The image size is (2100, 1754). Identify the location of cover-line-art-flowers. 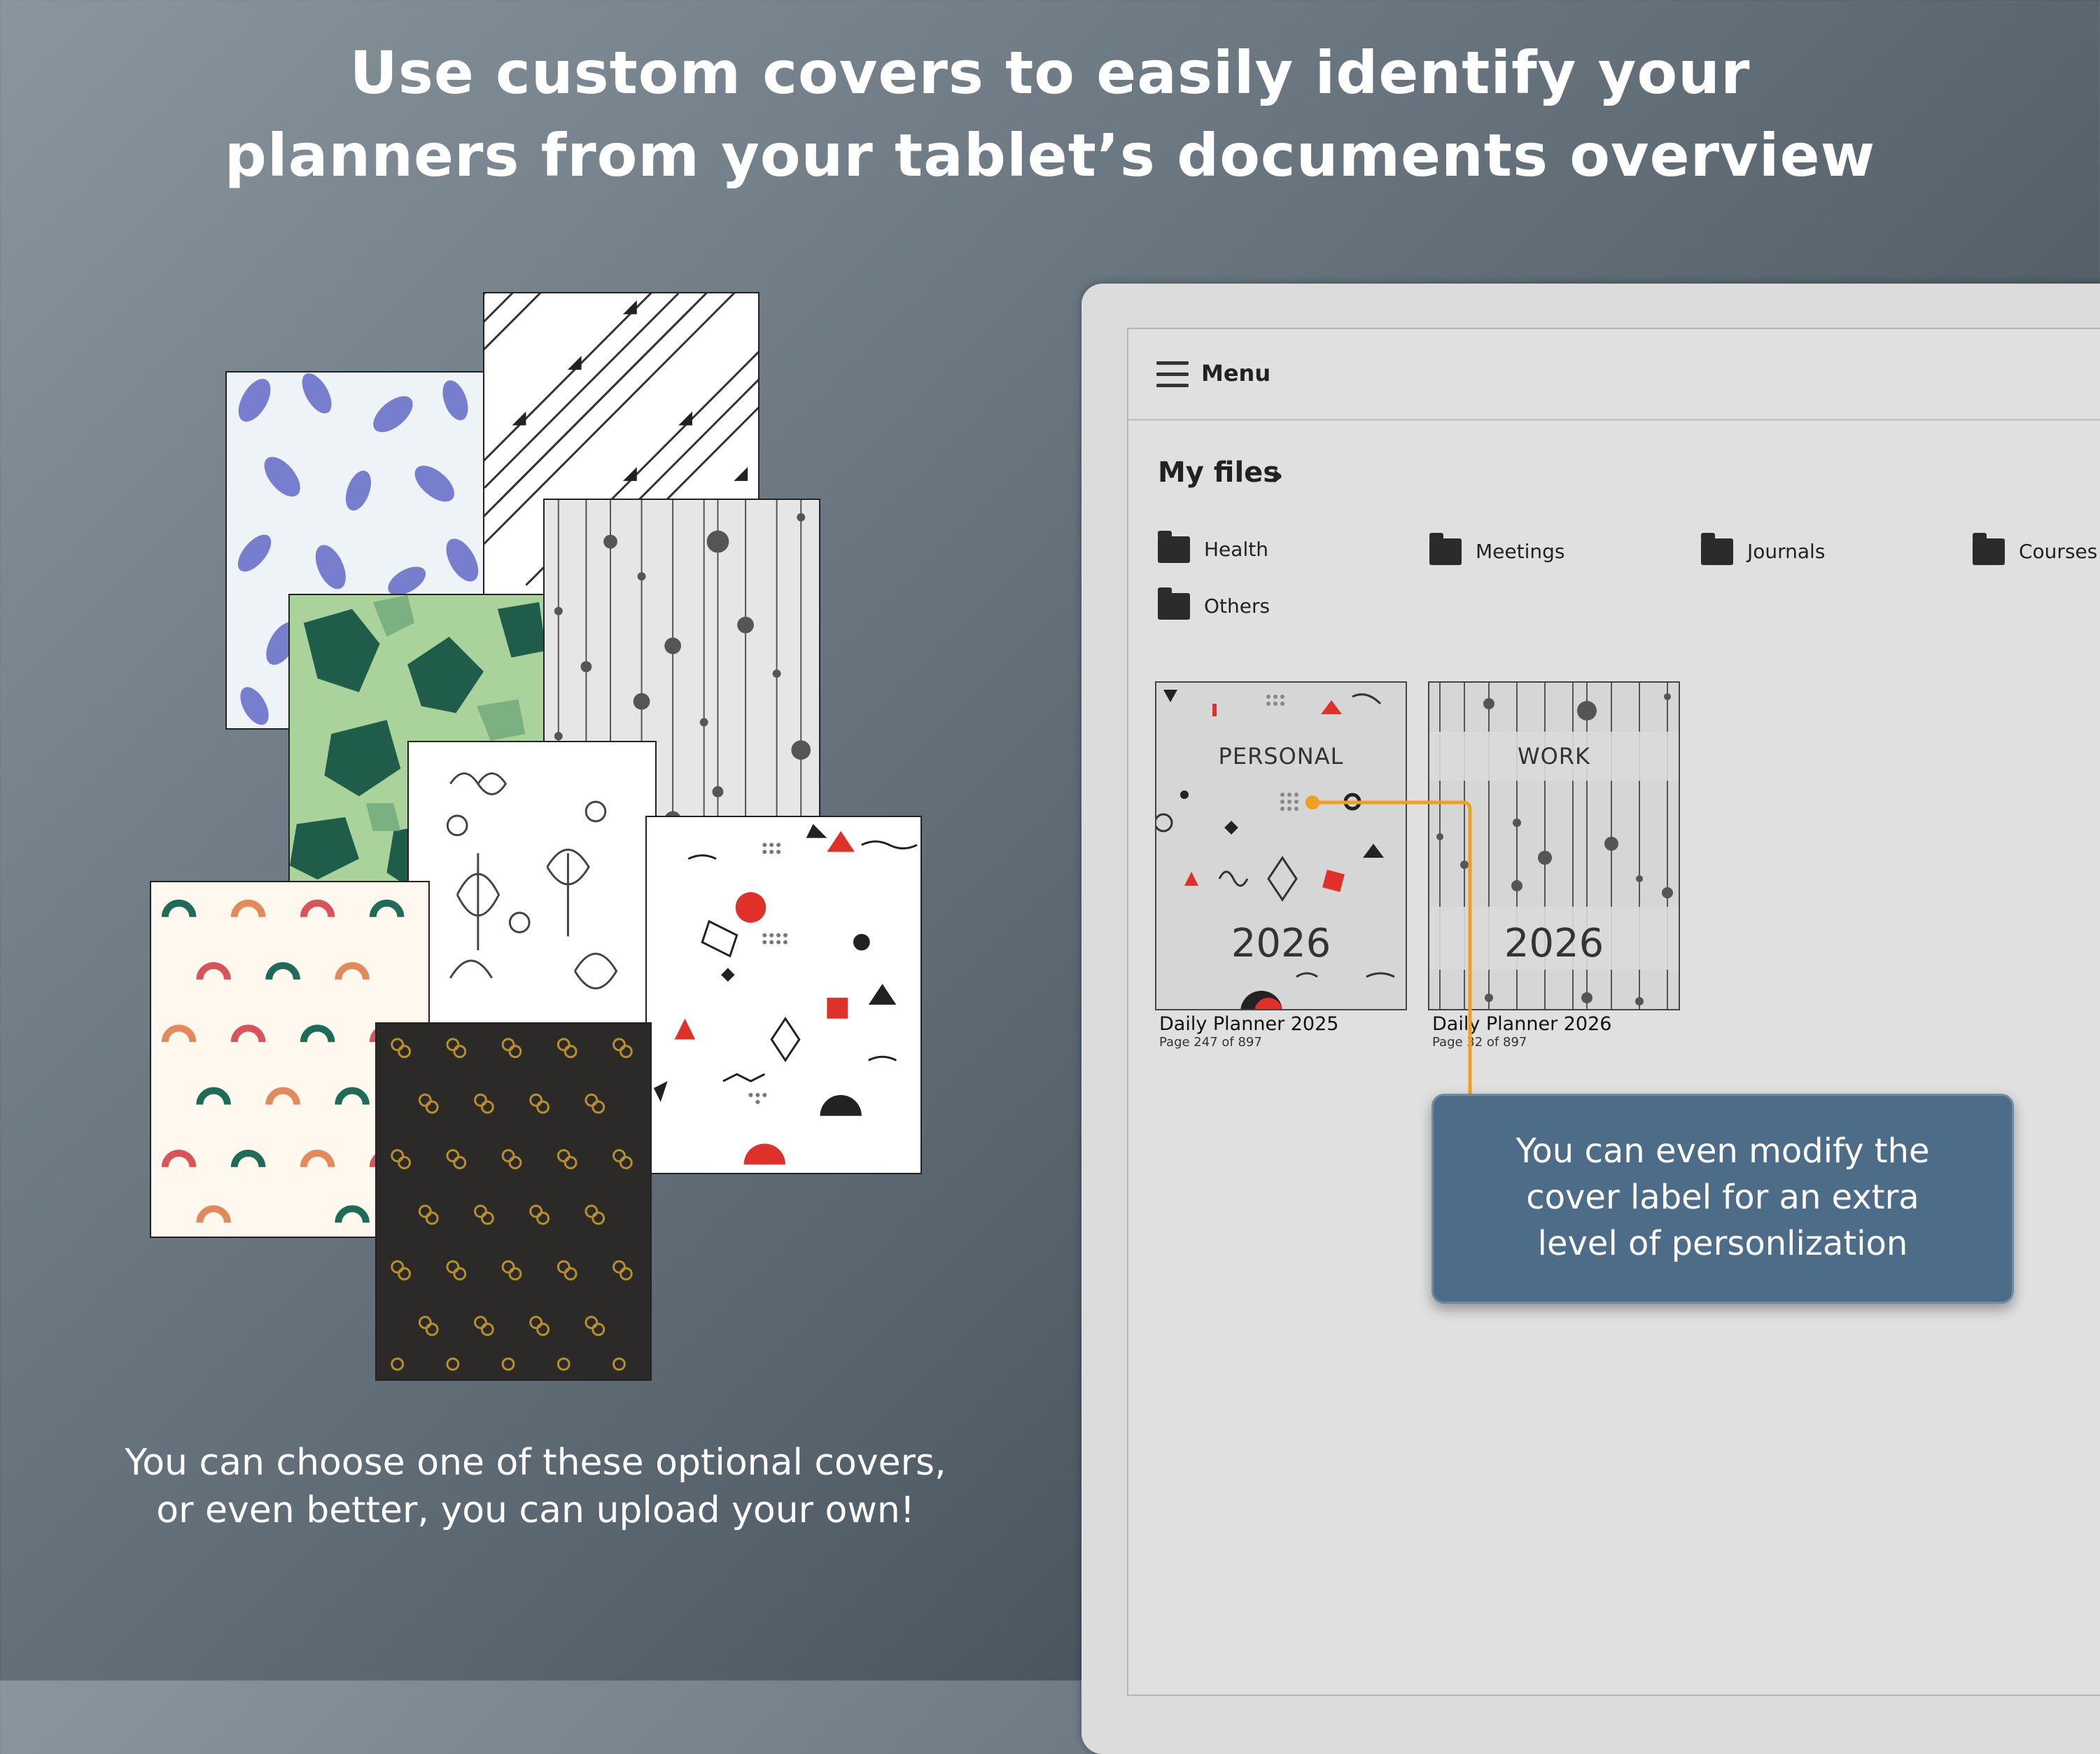
(532, 886).